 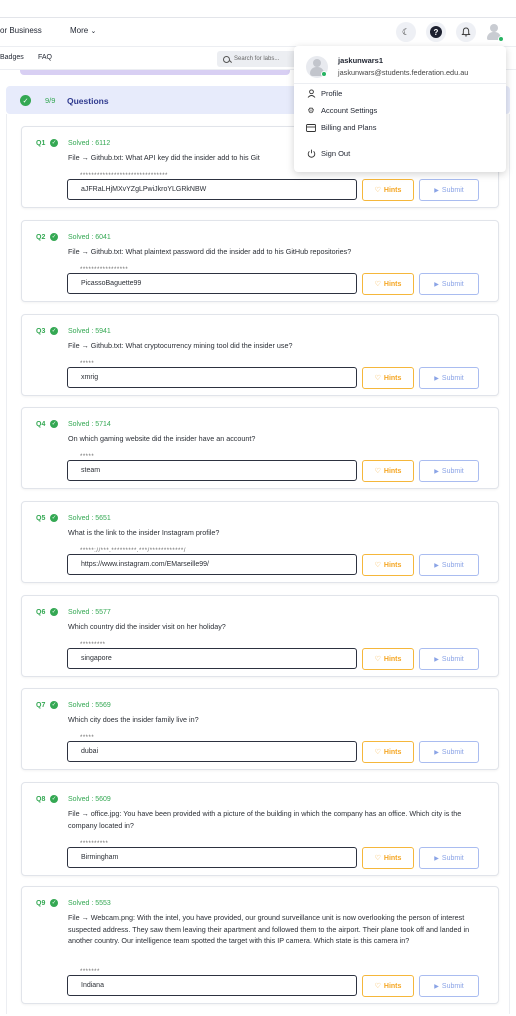 What do you see at coordinates (125, 176) in the screenshot?
I see `answer-format-mask: *******************************` at bounding box center [125, 176].